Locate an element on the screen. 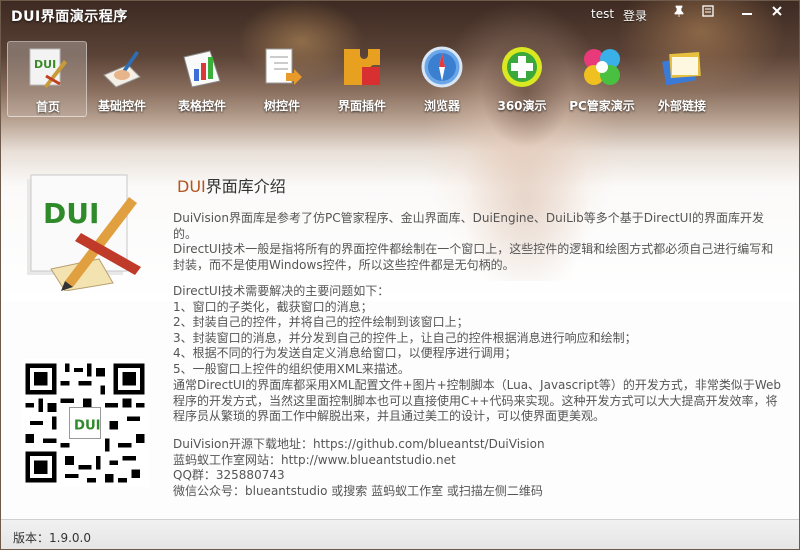 Image resolution: width=800 pixels, height=550 pixels. dui-home-icon: DUI is located at coordinates (48, 68).